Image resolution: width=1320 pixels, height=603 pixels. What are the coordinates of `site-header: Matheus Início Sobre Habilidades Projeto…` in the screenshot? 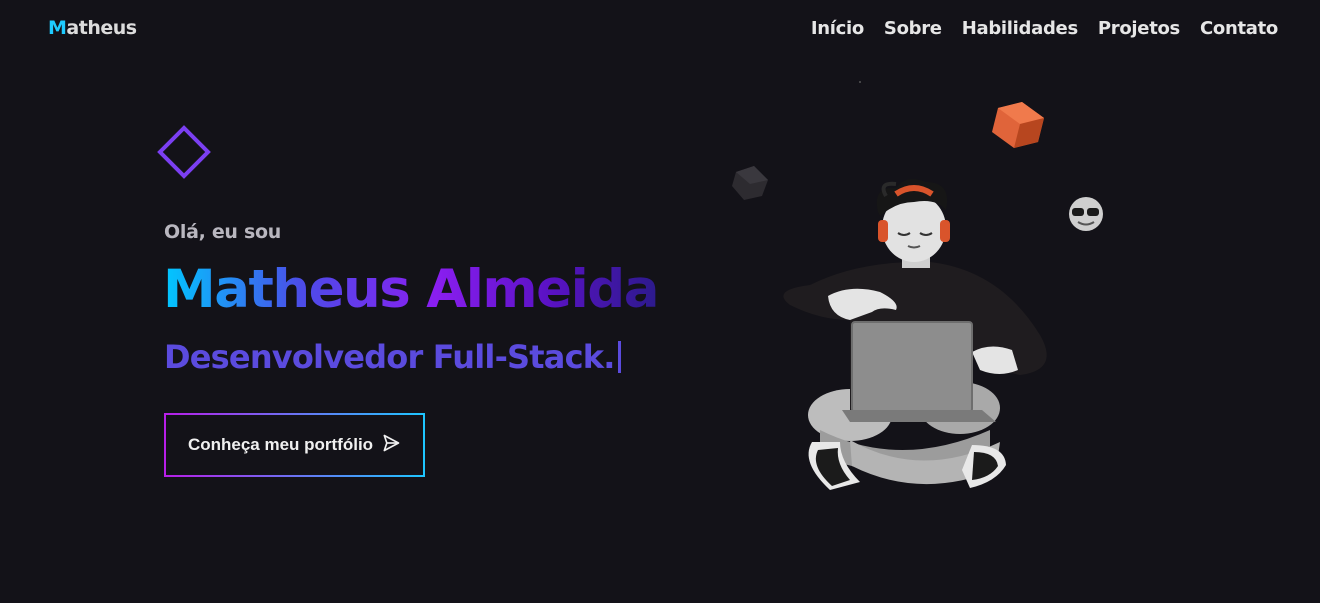 It's located at (660, 28).